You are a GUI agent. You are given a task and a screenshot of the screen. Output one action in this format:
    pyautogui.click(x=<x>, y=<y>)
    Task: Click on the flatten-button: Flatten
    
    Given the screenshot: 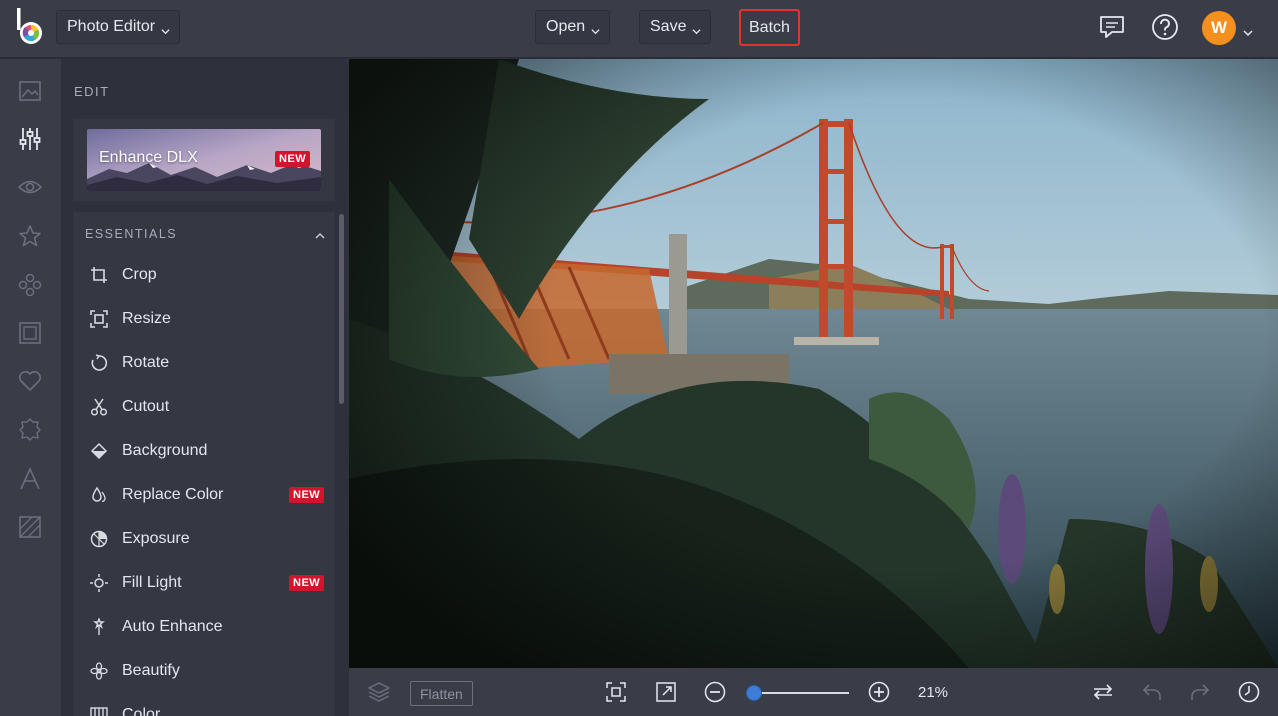 What is the action you would take?
    pyautogui.click(x=441, y=693)
    